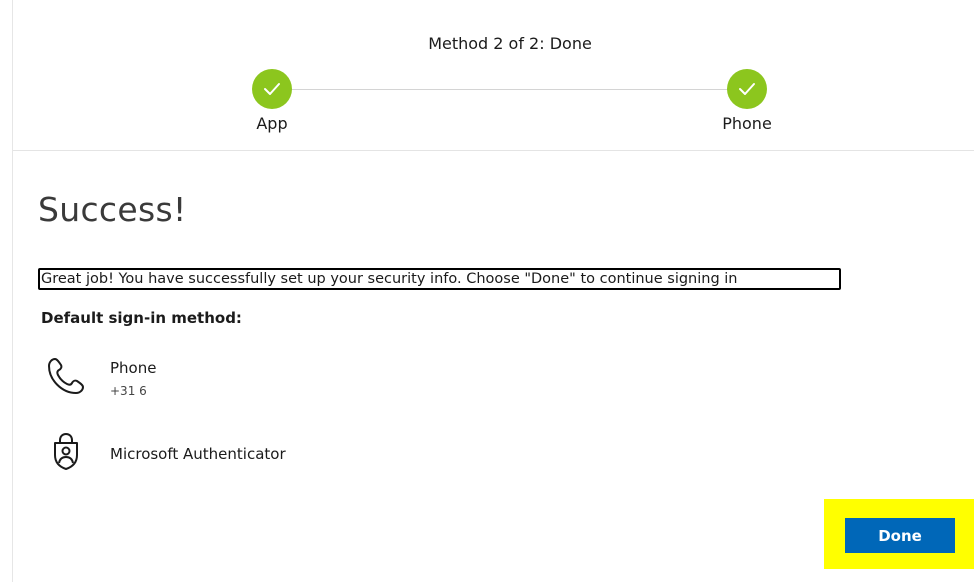 This screenshot has height=582, width=974. Describe the element at coordinates (900, 535) in the screenshot. I see `done-button: Done` at that location.